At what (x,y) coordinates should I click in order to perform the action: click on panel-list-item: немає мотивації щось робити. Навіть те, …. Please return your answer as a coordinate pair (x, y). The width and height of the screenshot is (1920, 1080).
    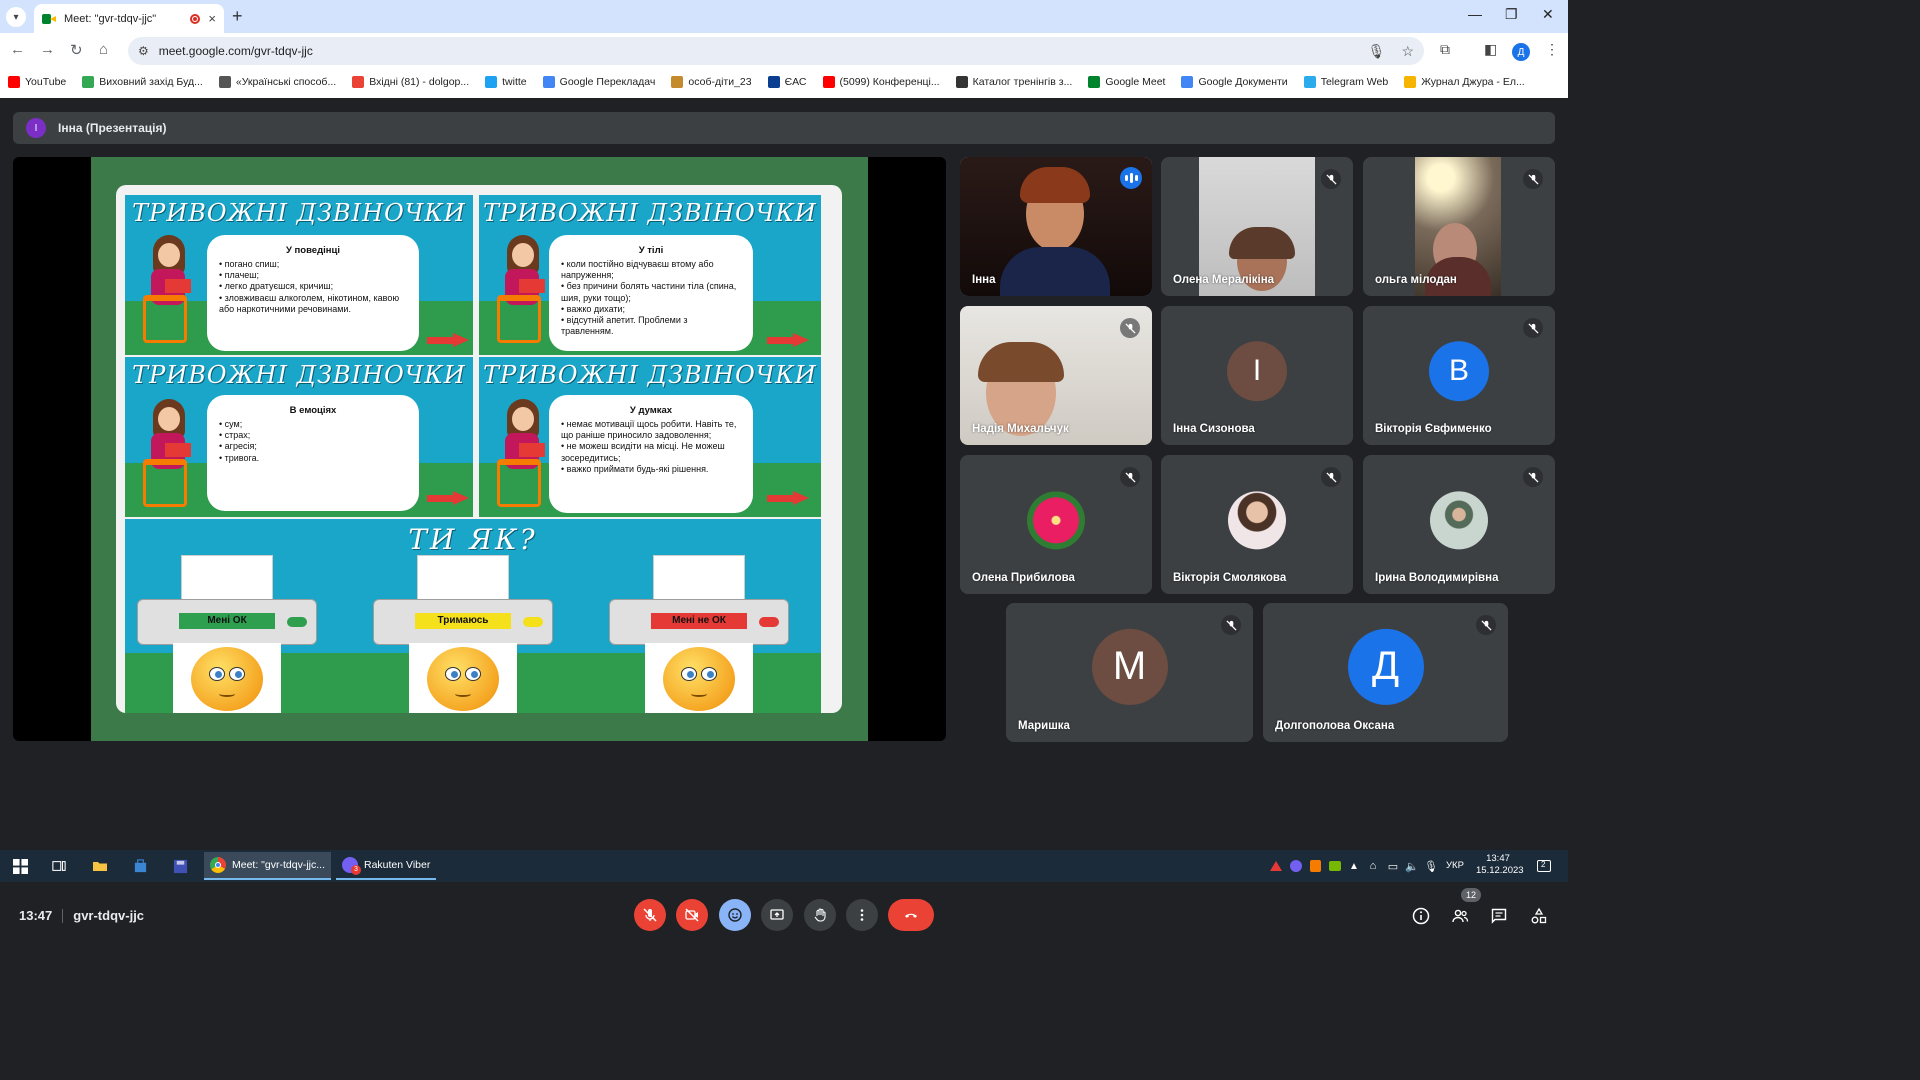
    Looking at the image, I should click on (651, 430).